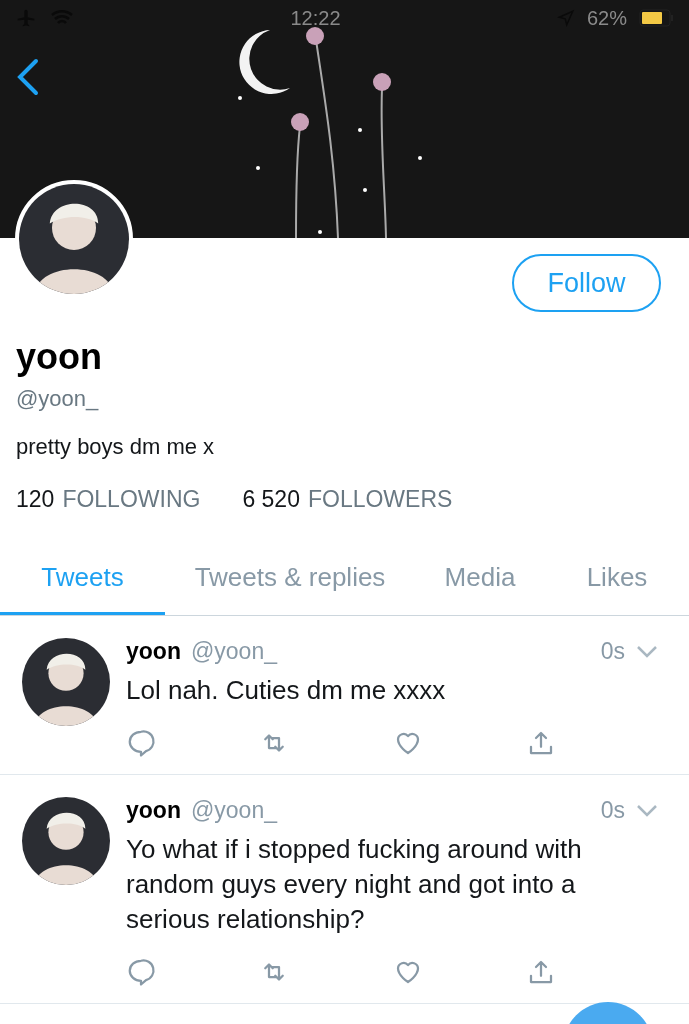 This screenshot has width=689, height=1024. I want to click on following-label: FOLLOWING, so click(131, 499).